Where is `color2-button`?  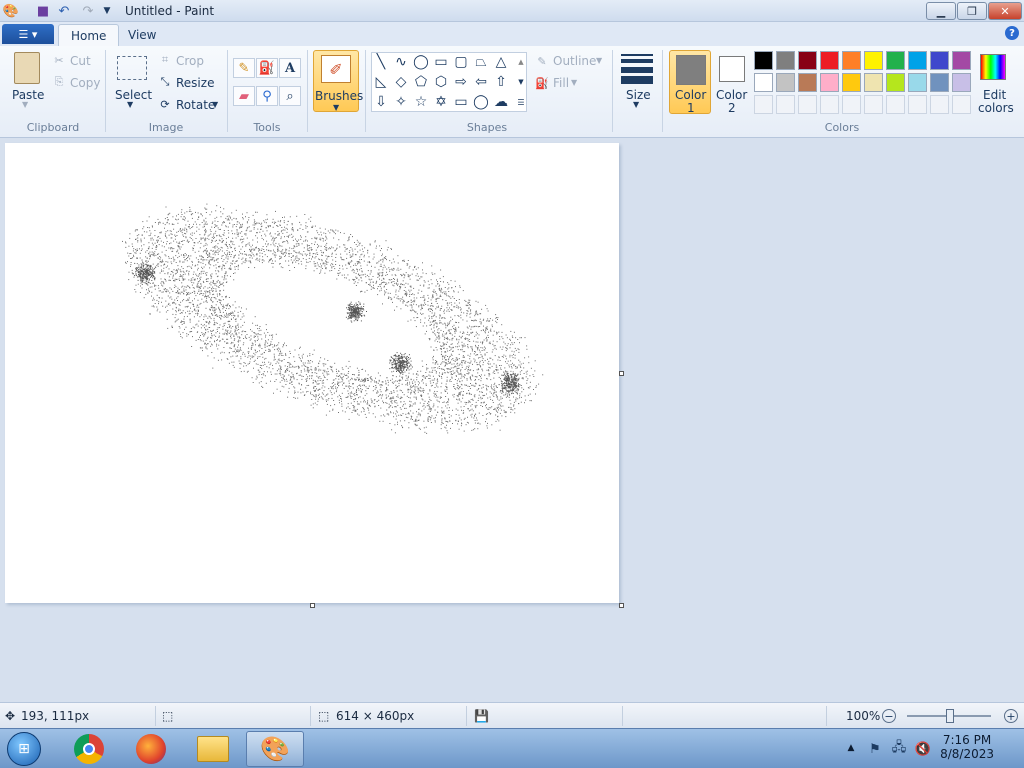 color2-button is located at coordinates (732, 69).